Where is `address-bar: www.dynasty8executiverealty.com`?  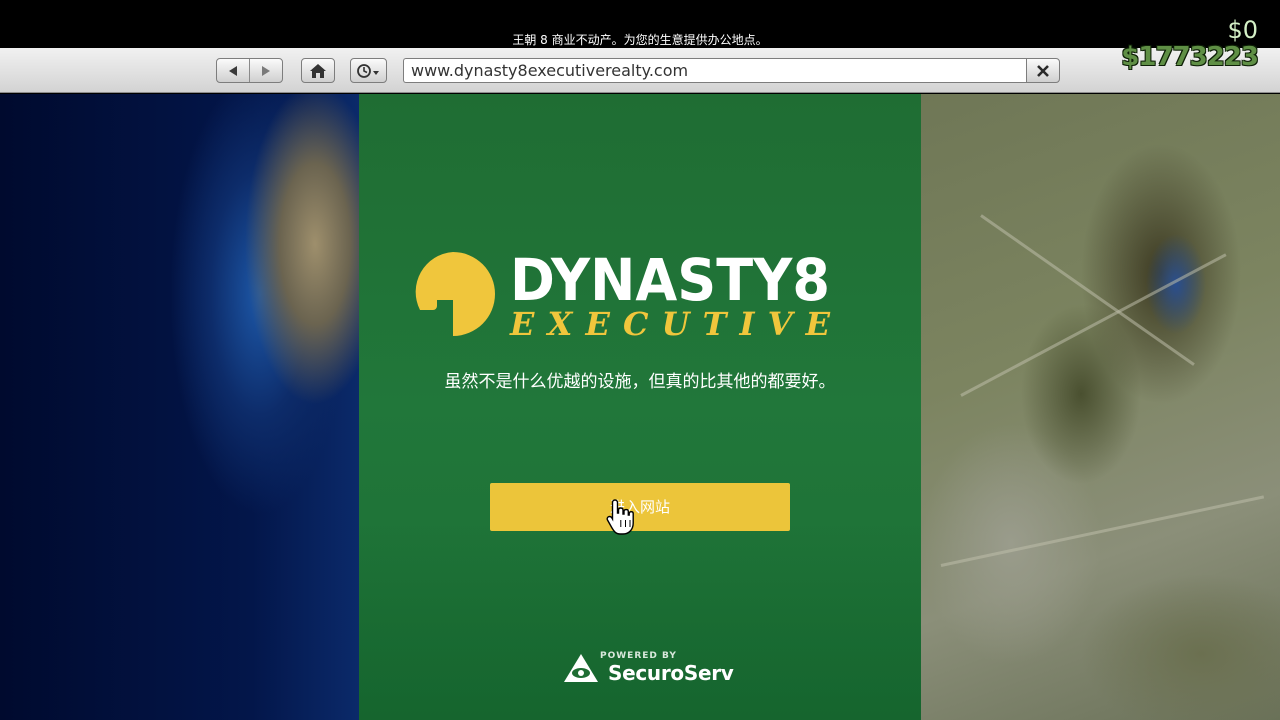 address-bar: www.dynasty8executiverealty.com is located at coordinates (715, 70).